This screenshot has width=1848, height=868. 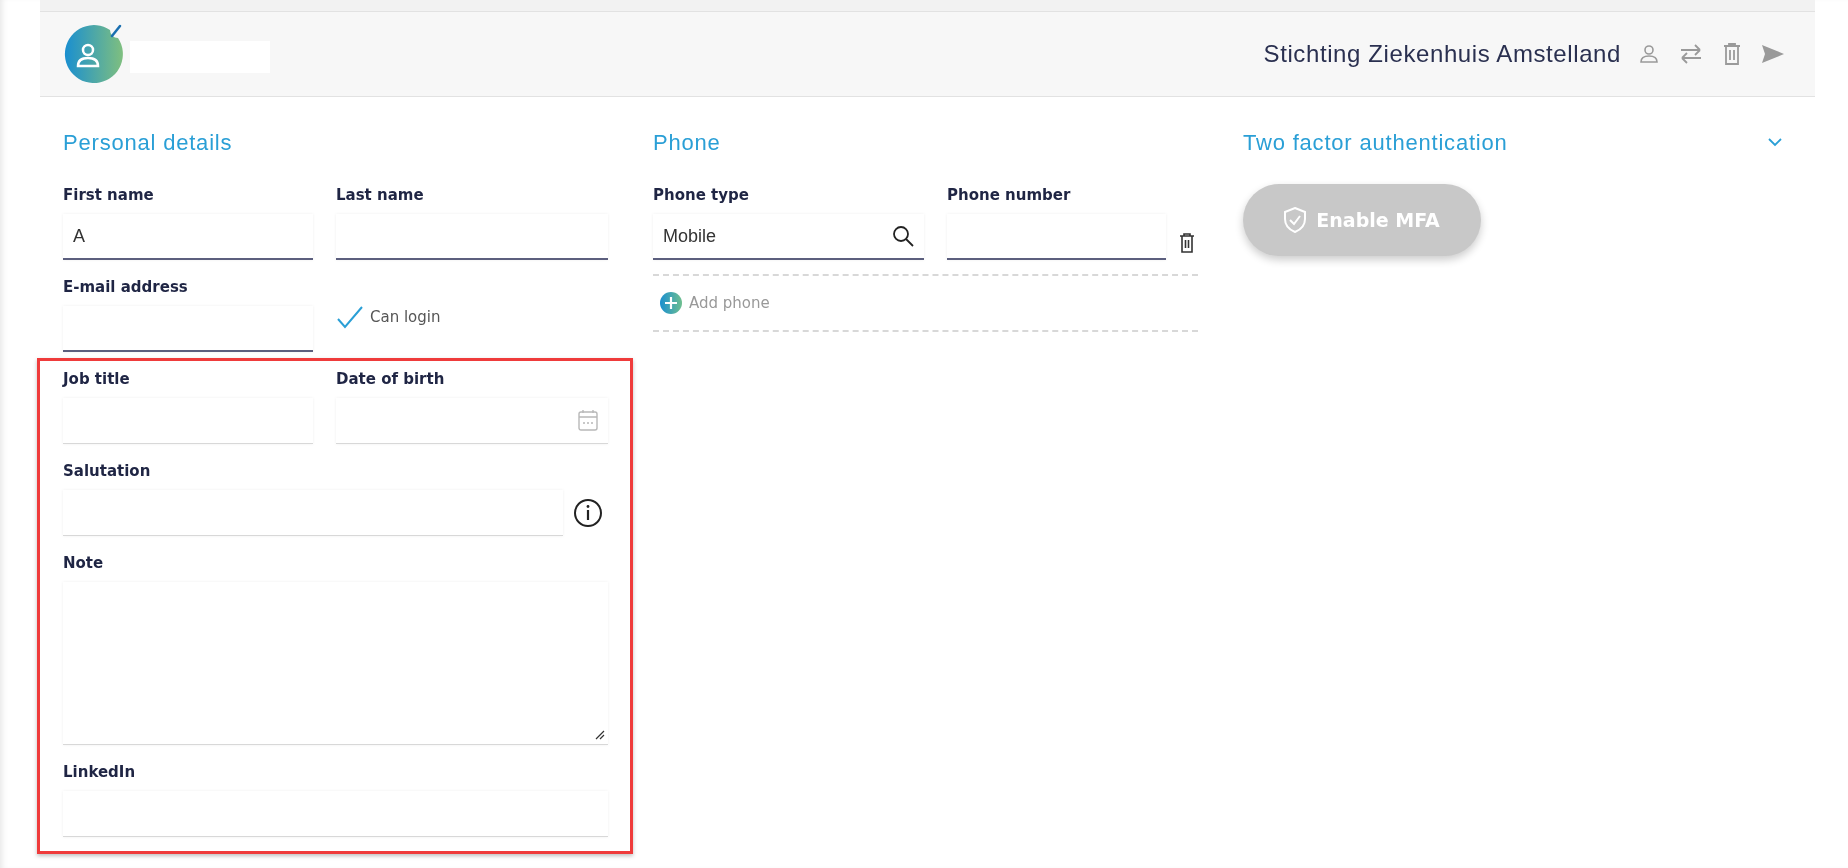 What do you see at coordinates (97, 380) in the screenshot?
I see `field-label: Job title` at bounding box center [97, 380].